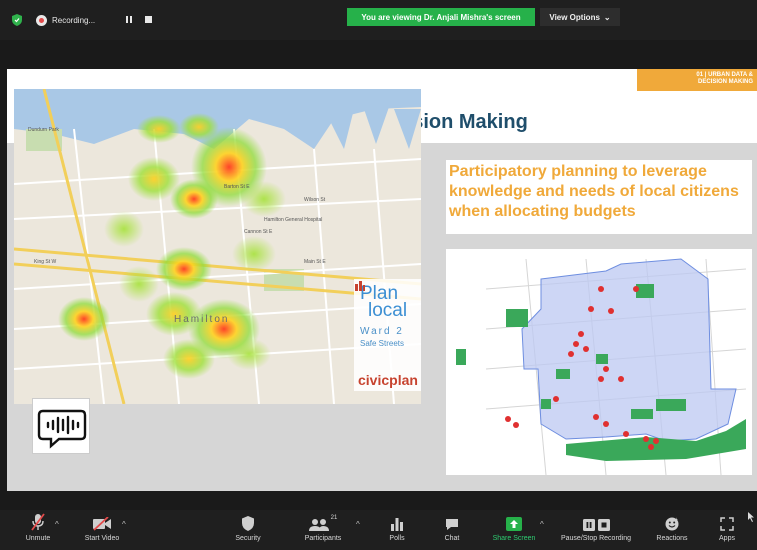  What do you see at coordinates (323, 538) in the screenshot?
I see `participants-label: Participants` at bounding box center [323, 538].